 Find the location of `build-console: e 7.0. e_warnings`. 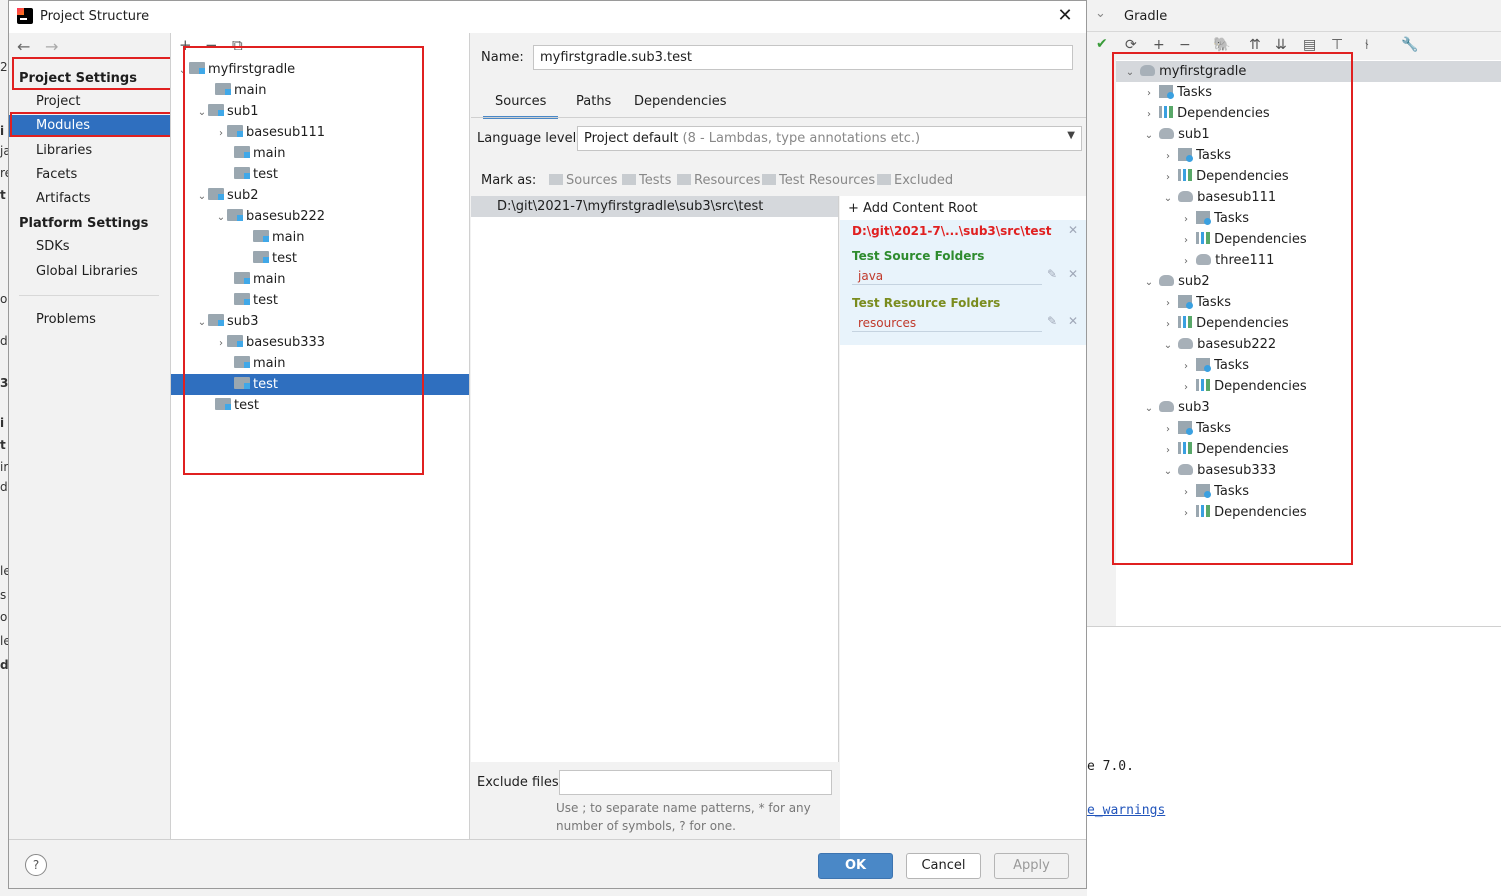

build-console: e 7.0. e_warnings is located at coordinates (1294, 761).